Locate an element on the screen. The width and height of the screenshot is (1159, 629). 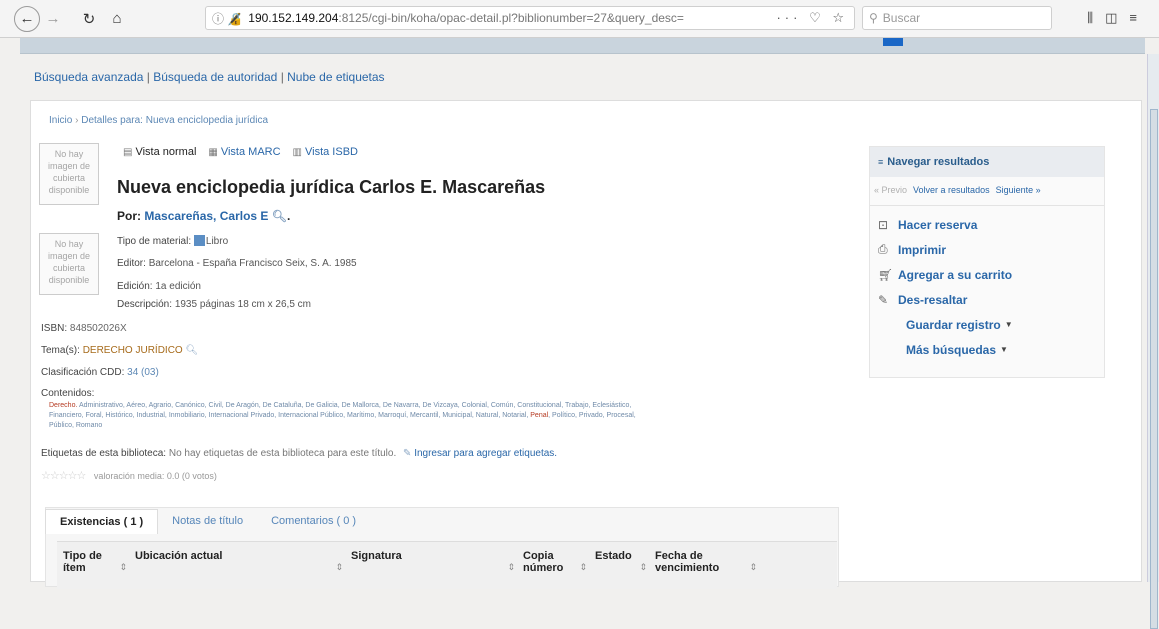
browse-results-header: ≡ Navegar resultados is located at coordinates (987, 162).